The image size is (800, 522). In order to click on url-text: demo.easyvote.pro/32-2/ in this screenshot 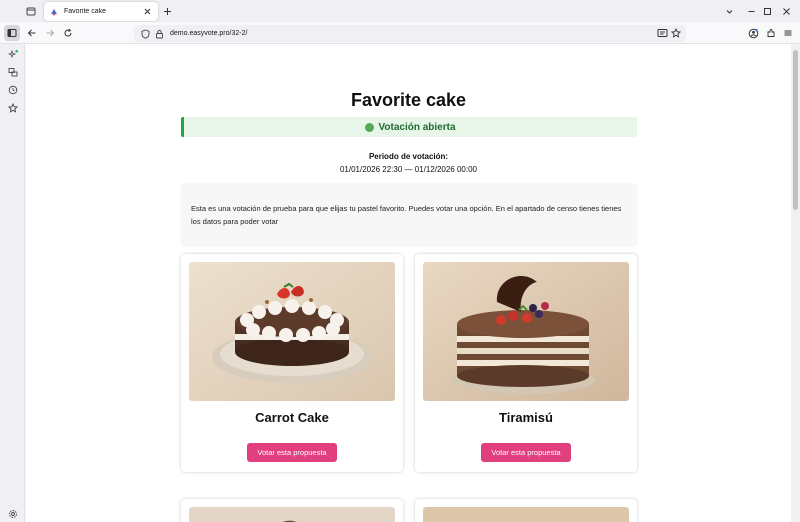, I will do `click(209, 33)`.